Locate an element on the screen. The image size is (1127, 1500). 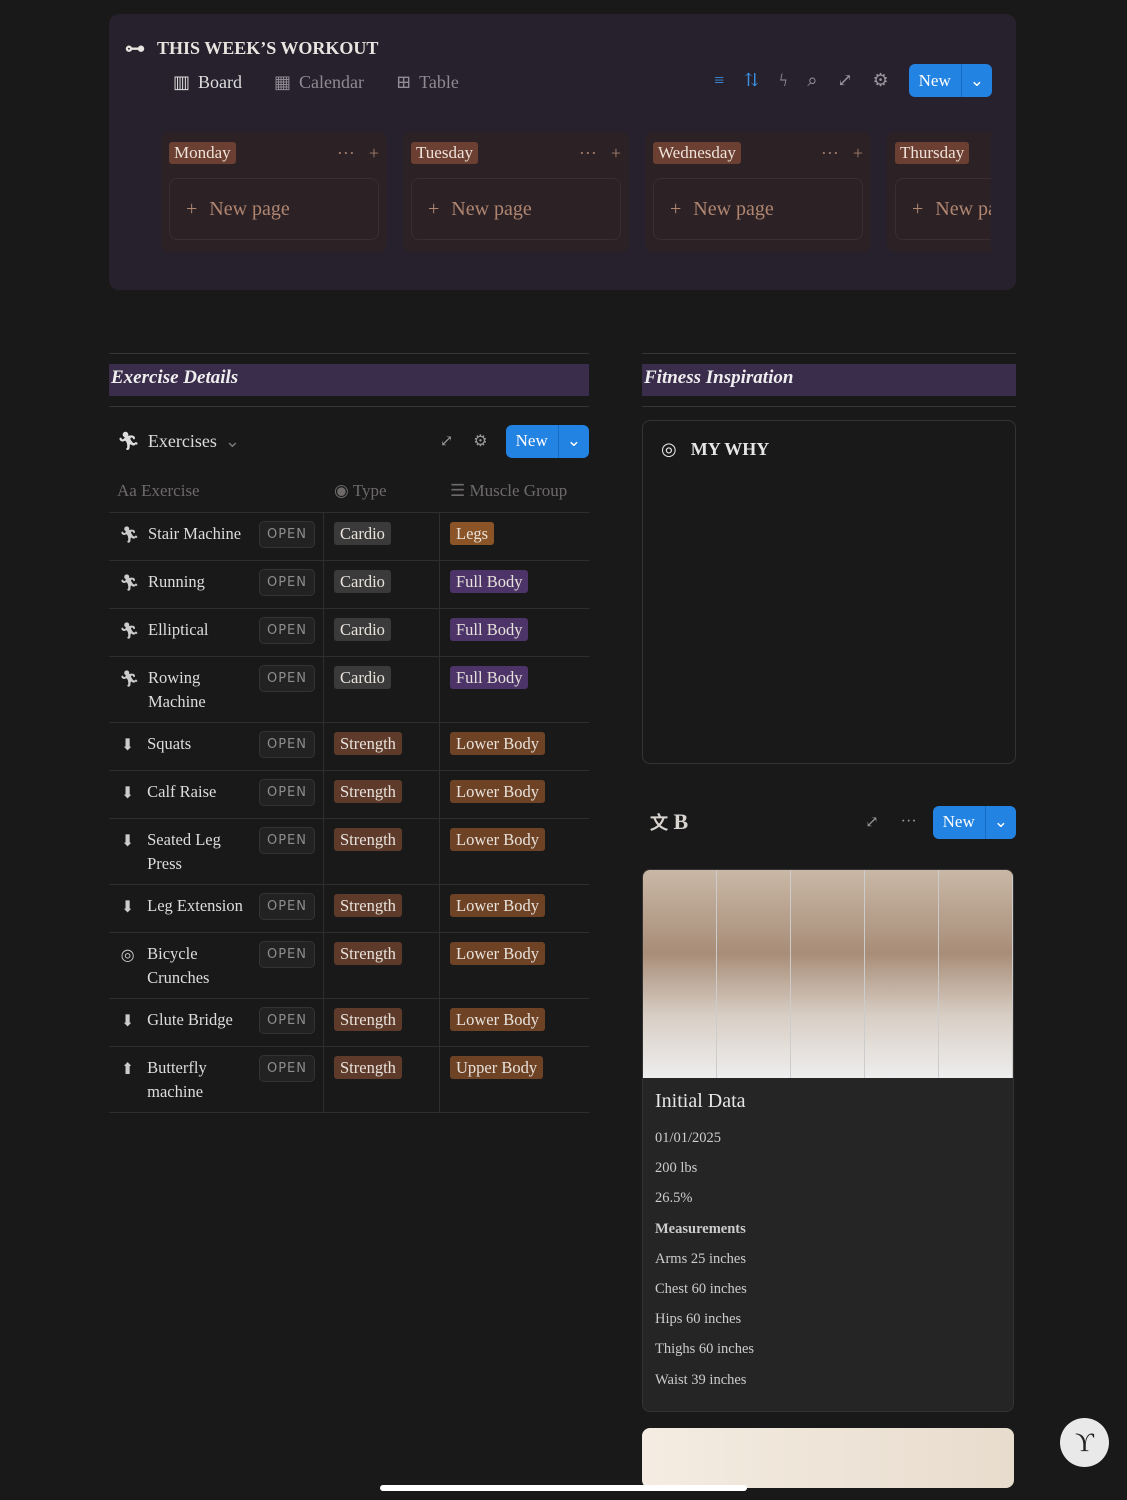
table-row: 🏃︎ Stair Machine OPEN Cardio Legs is located at coordinates (349, 537).